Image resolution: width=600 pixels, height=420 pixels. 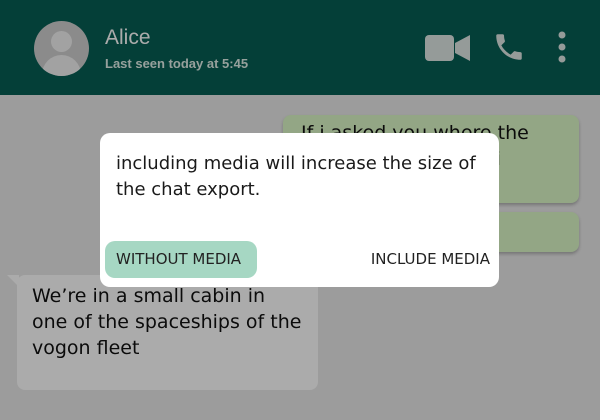 What do you see at coordinates (424, 259) in the screenshot?
I see `include-media-button: INCLUDE MEDIA` at bounding box center [424, 259].